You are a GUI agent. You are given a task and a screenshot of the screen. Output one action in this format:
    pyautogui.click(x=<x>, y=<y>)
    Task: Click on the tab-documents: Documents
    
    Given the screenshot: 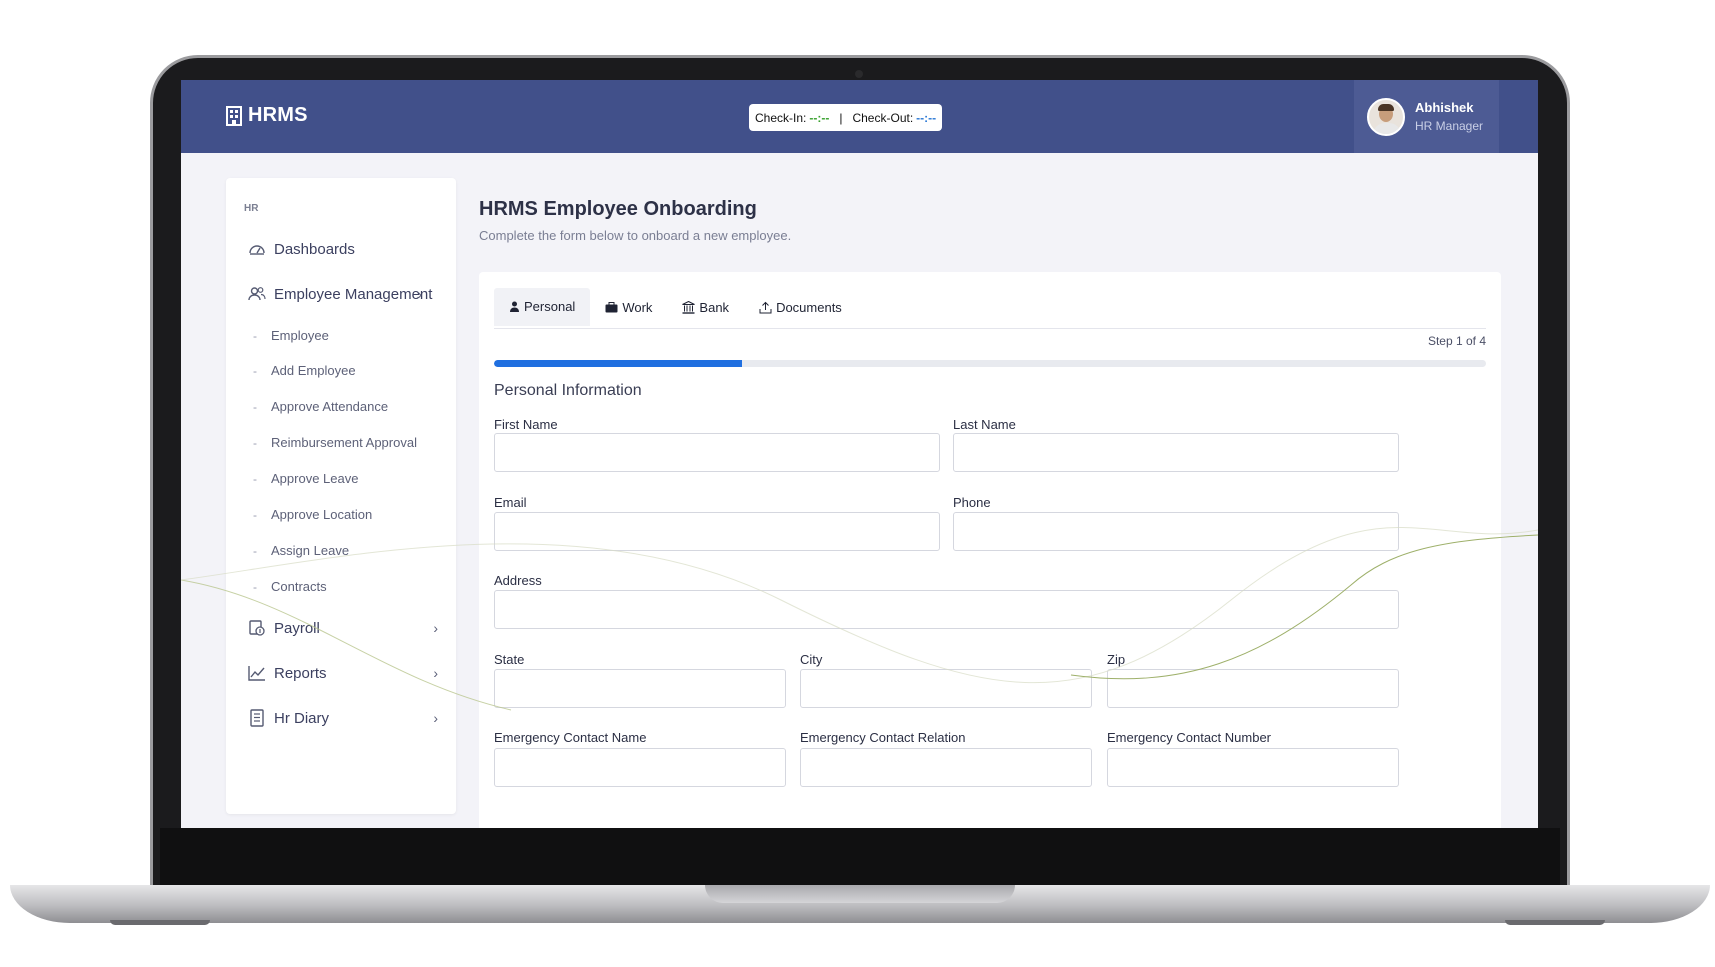 What is the action you would take?
    pyautogui.click(x=800, y=307)
    